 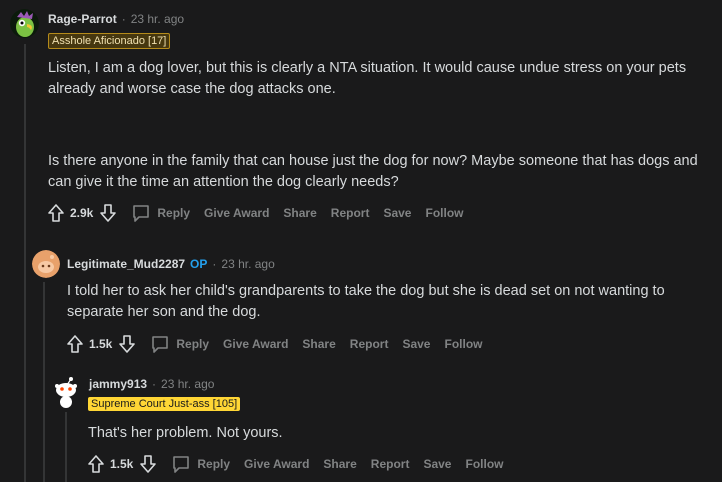 What do you see at coordinates (109, 41) in the screenshot?
I see `user-flair: Asshole Aficionado [17]` at bounding box center [109, 41].